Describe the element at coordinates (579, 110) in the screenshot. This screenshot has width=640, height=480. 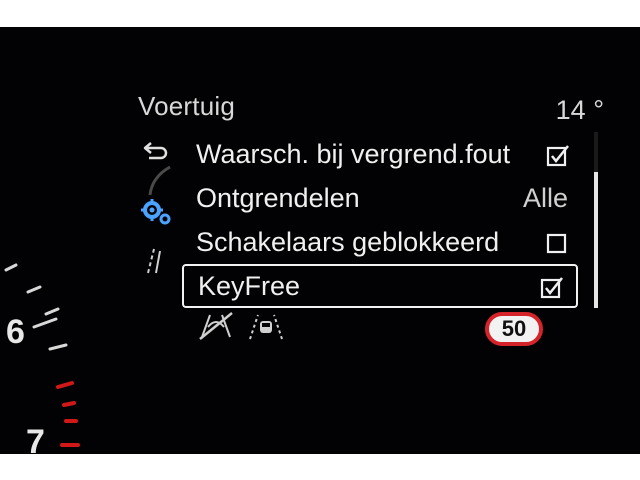
I see `outside-temperature: 14 °` at that location.